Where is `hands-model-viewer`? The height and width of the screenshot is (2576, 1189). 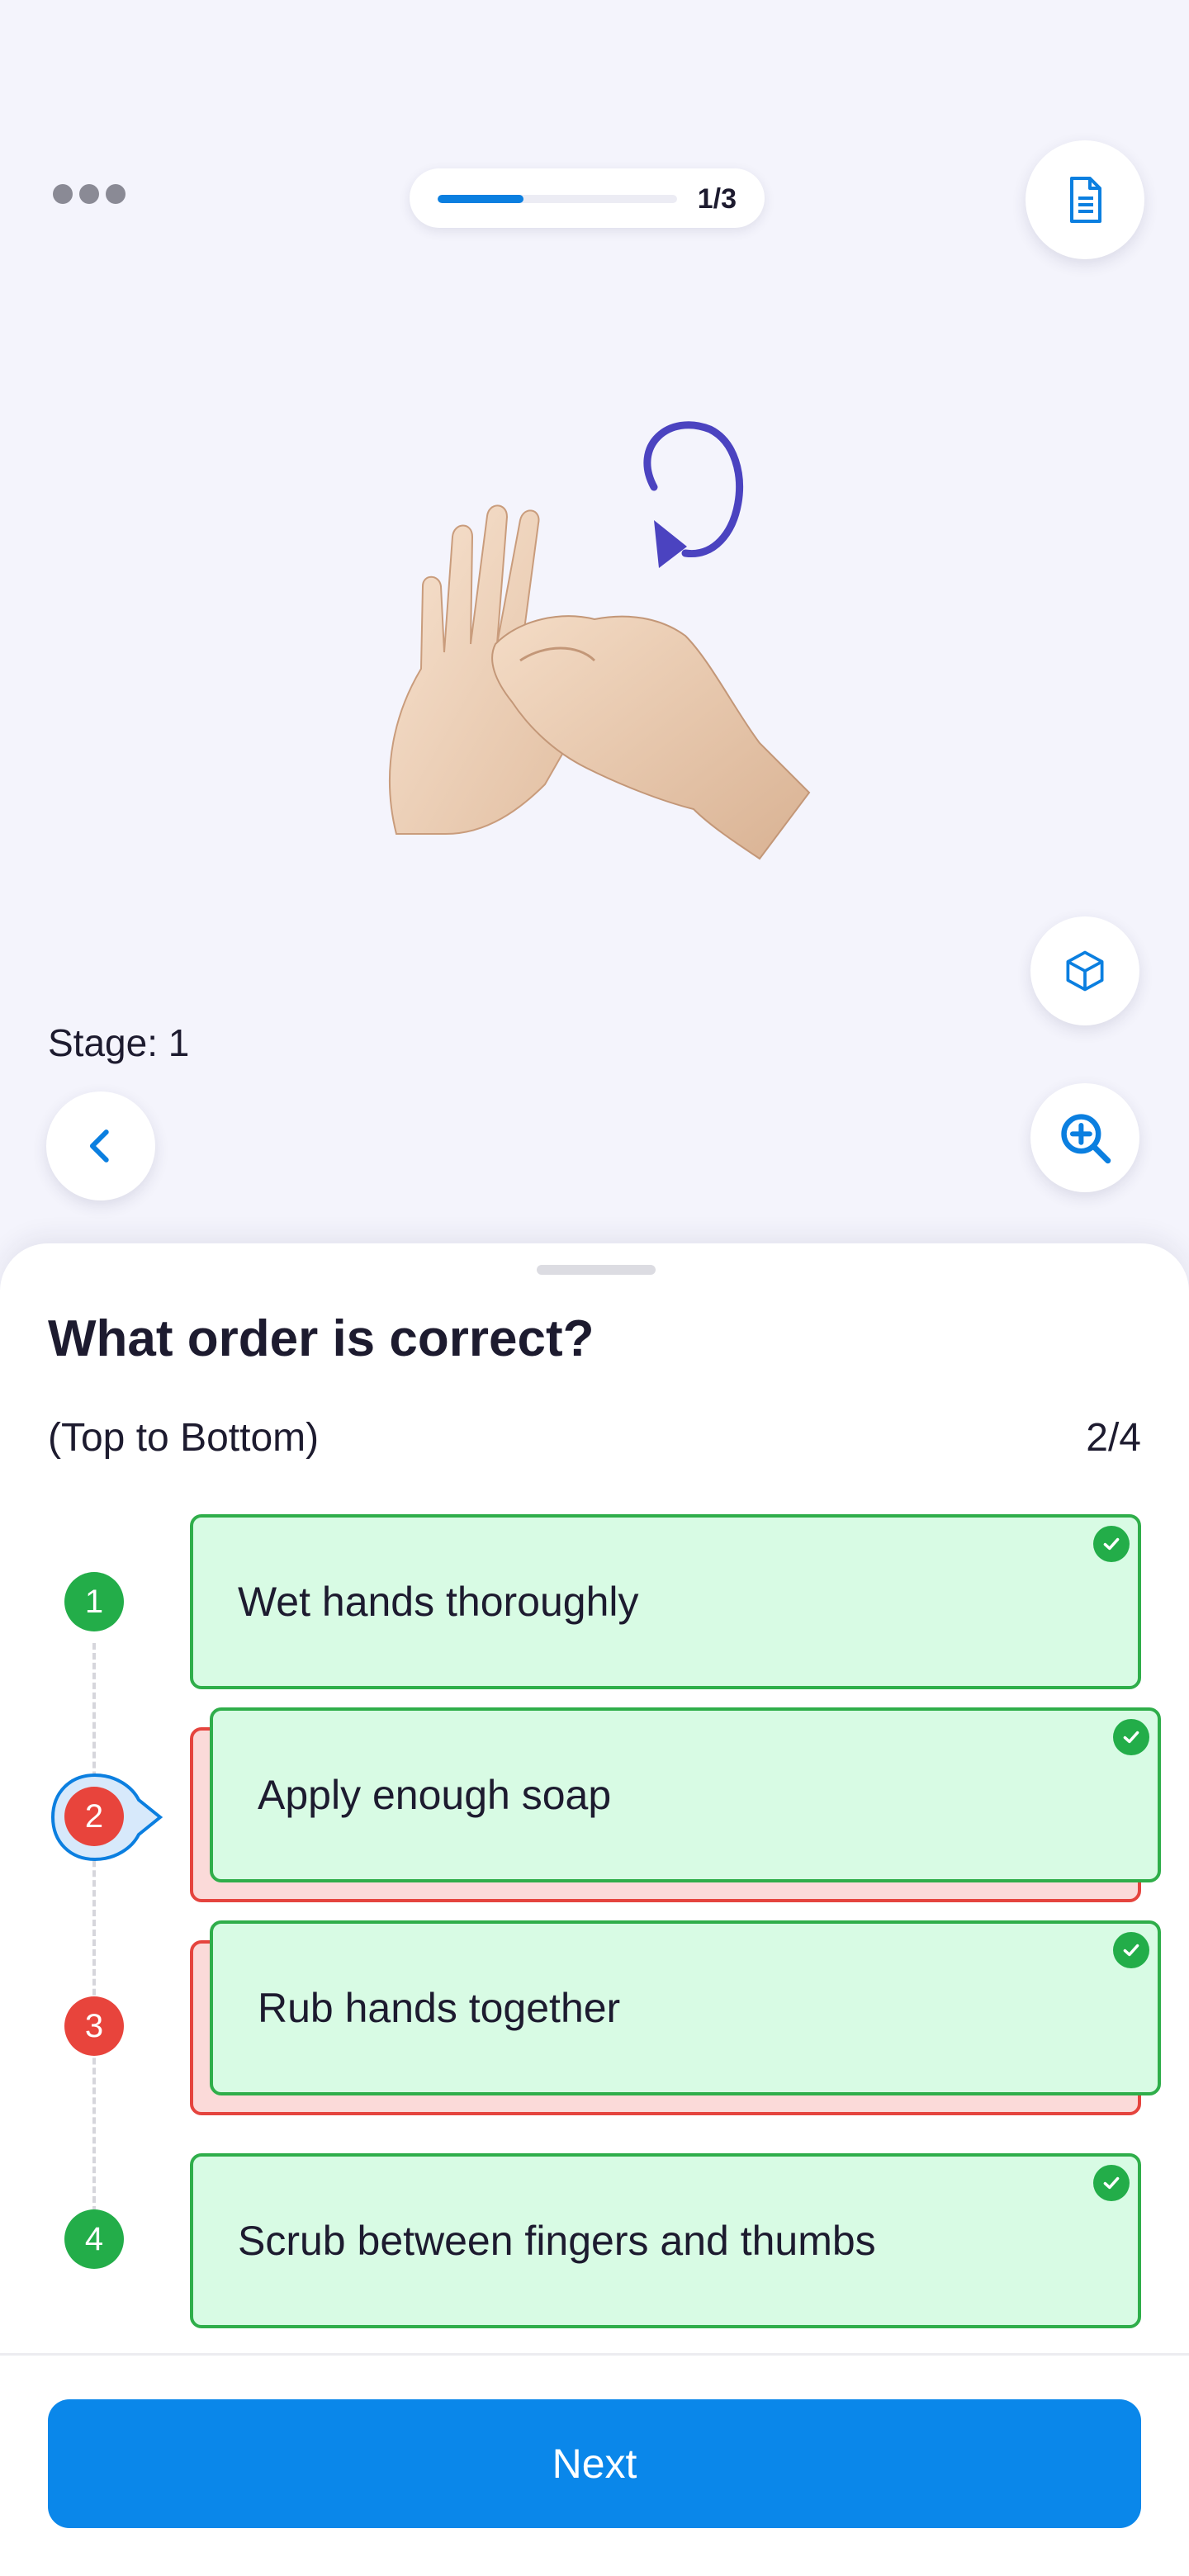 hands-model-viewer is located at coordinates (603, 652).